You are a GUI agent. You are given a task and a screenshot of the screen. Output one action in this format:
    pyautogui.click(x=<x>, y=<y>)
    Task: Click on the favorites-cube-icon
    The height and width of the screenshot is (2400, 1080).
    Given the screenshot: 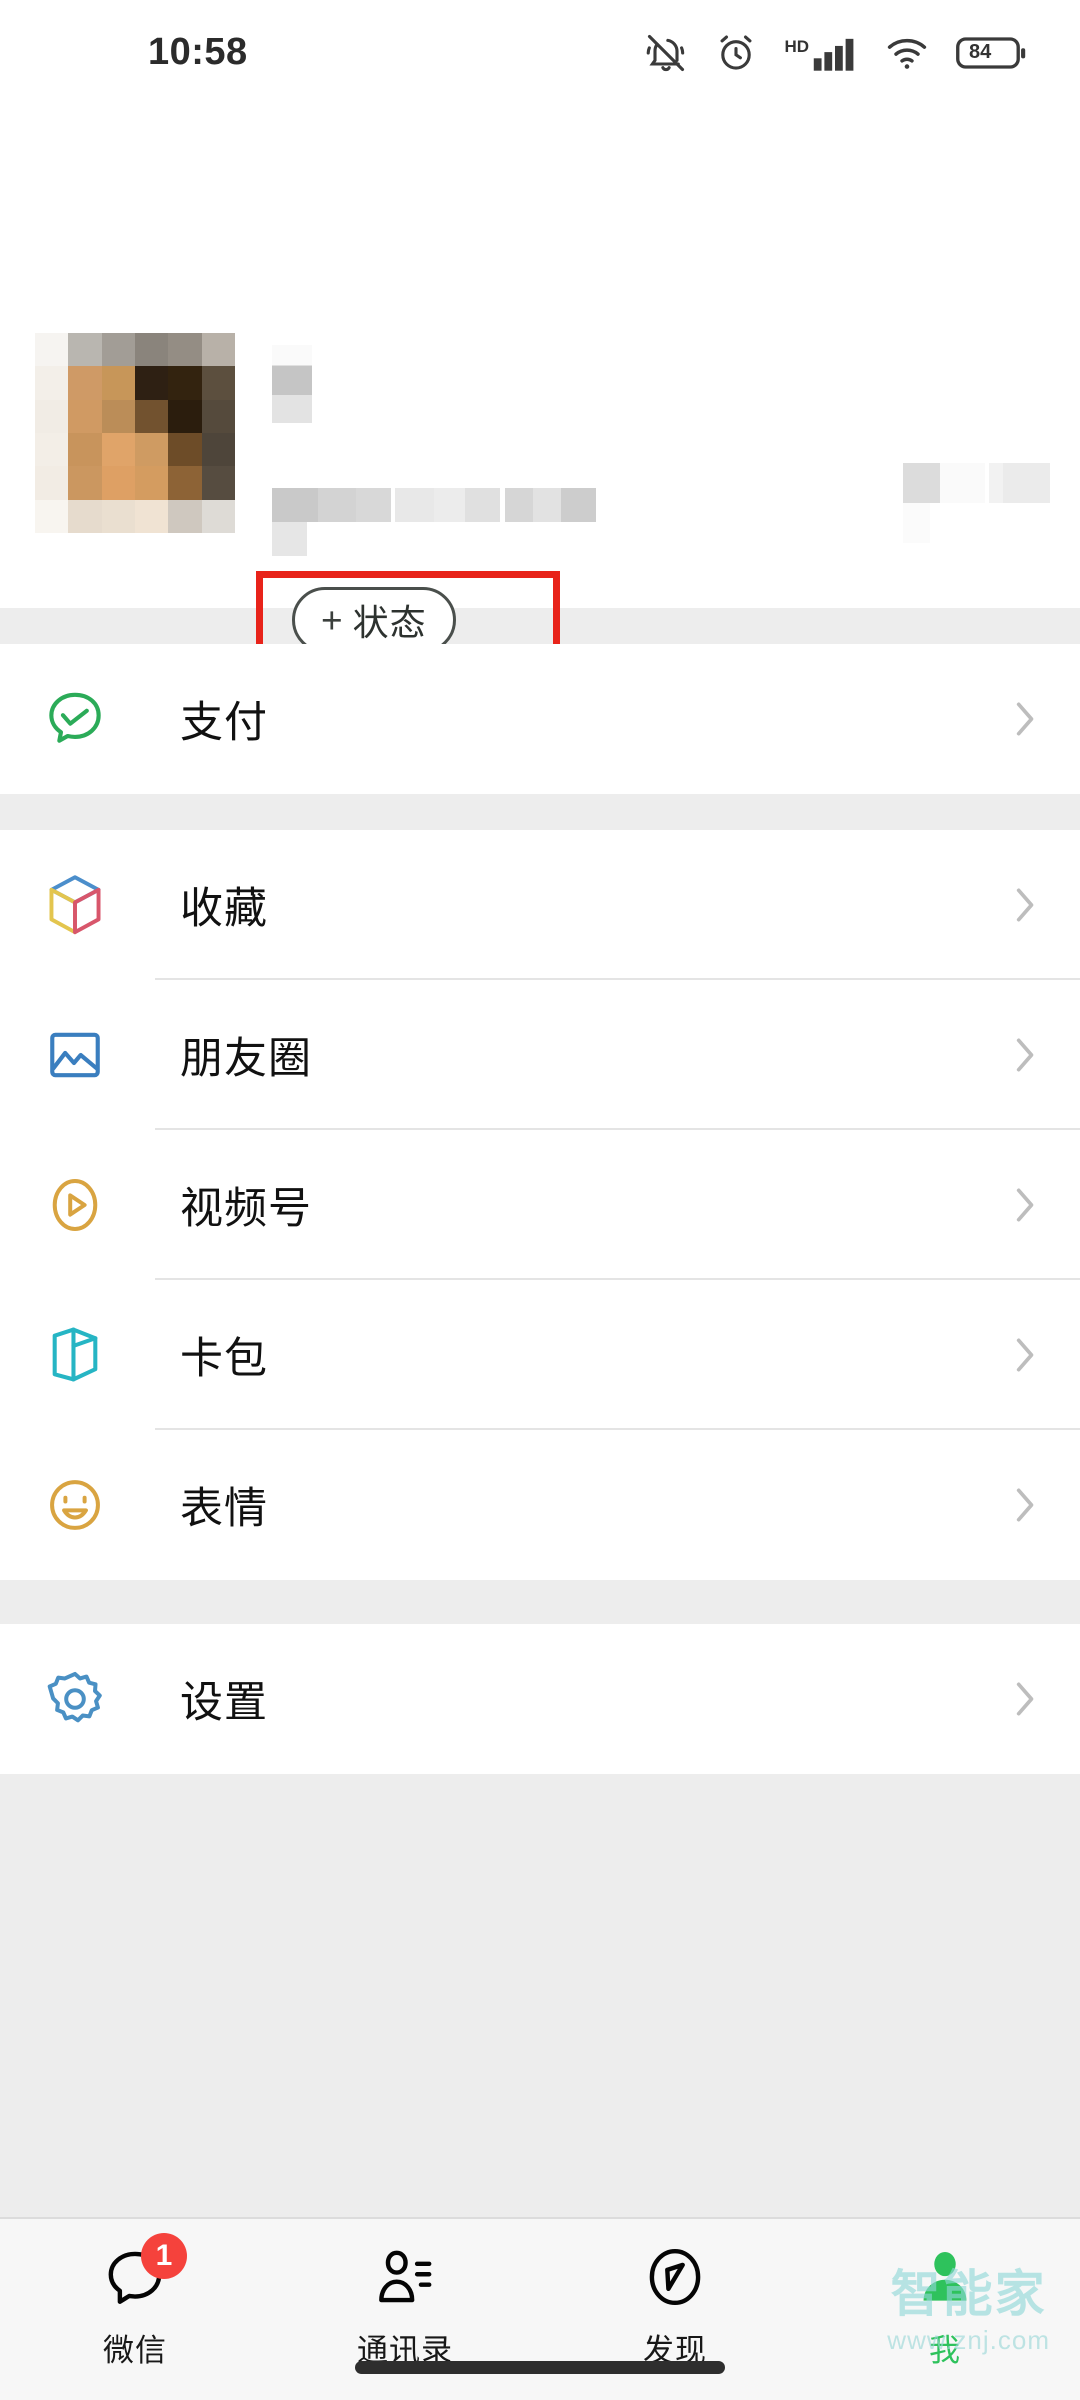 What is the action you would take?
    pyautogui.click(x=75, y=905)
    